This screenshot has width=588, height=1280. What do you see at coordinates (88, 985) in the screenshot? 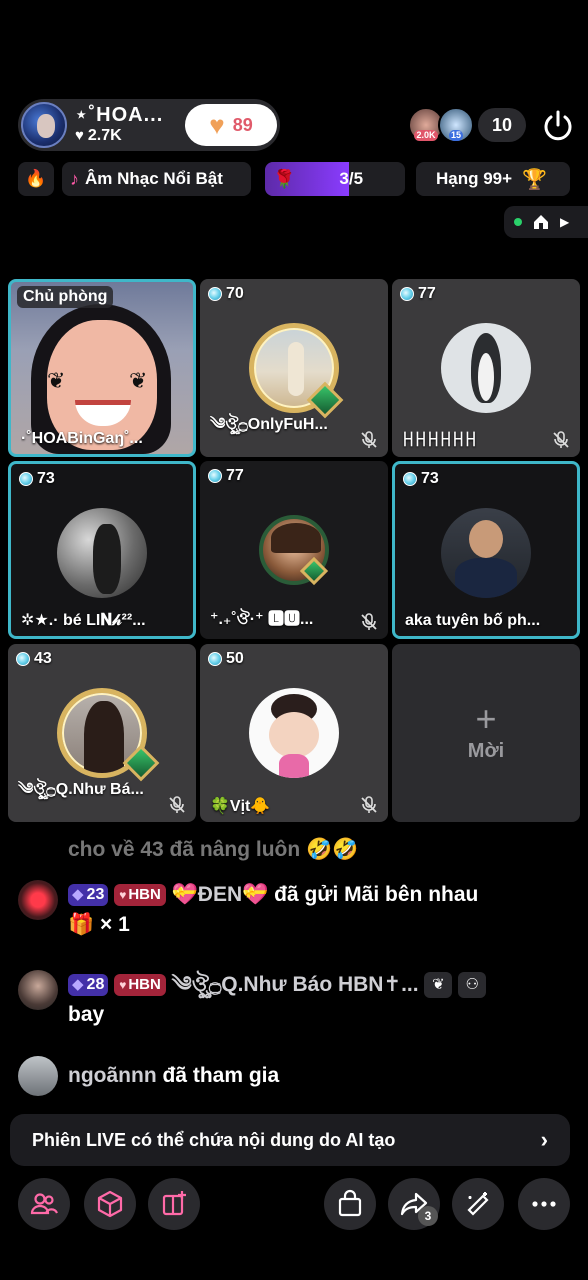
I see `level-badge: ◆ 28` at bounding box center [88, 985].